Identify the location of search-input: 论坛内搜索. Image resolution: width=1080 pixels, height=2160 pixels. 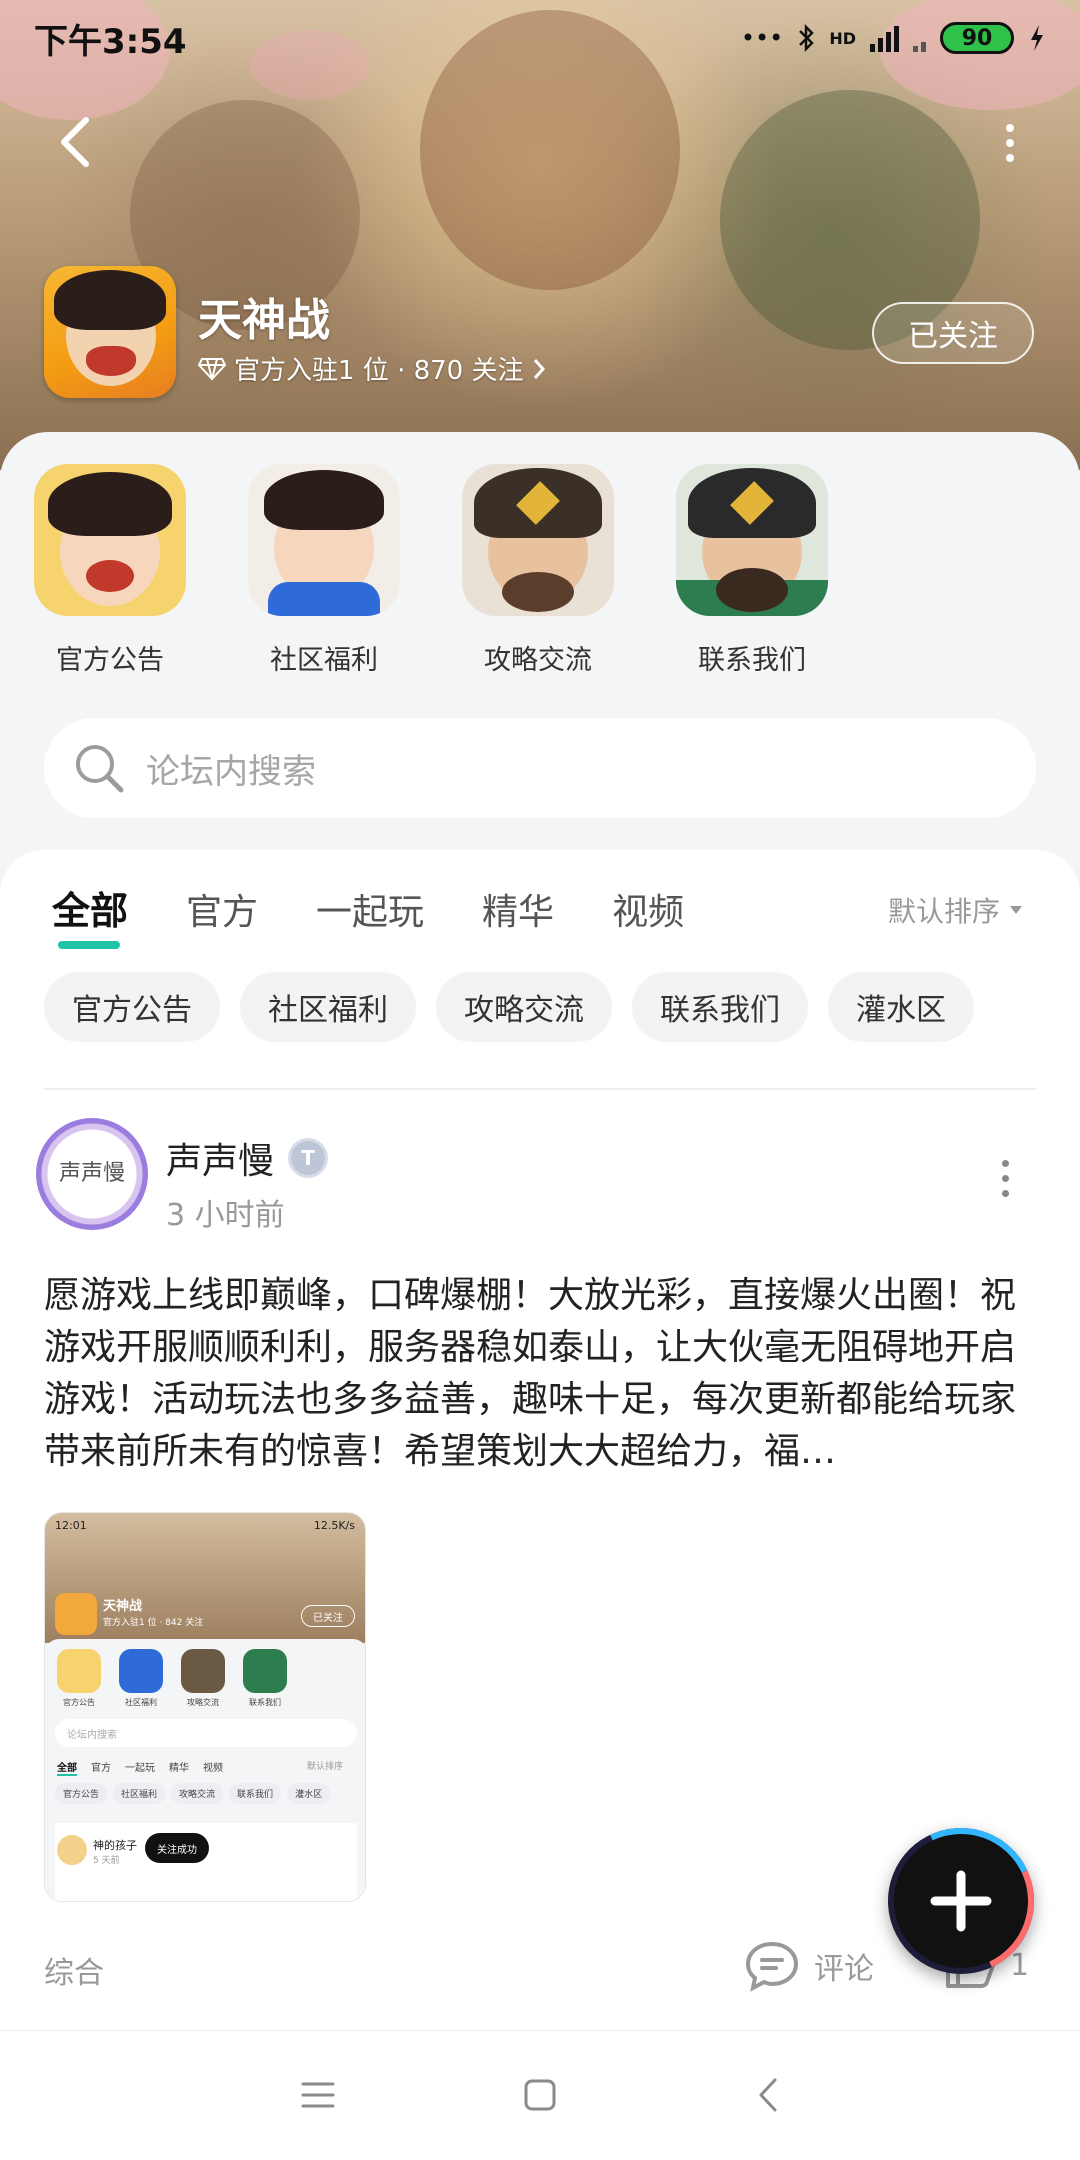
(540, 768).